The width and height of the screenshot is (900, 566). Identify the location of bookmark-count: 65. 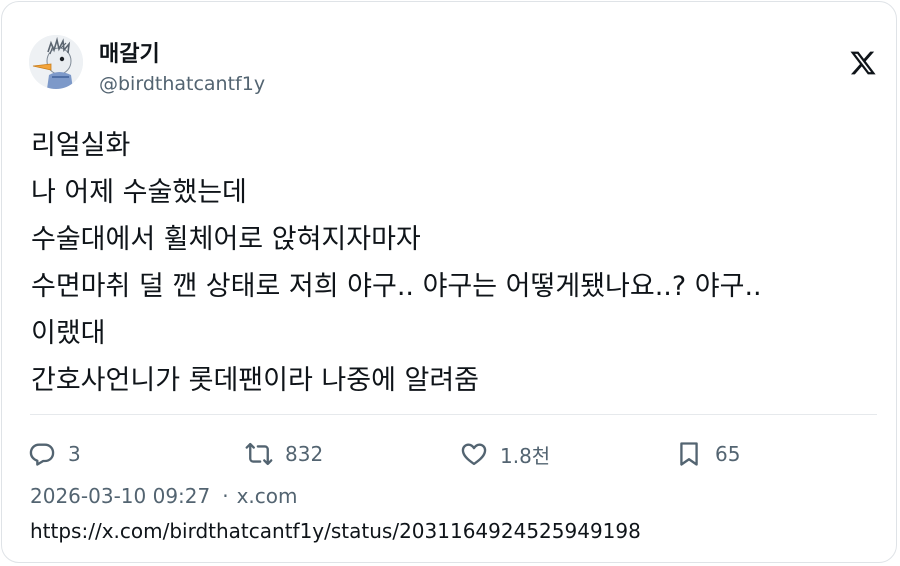
(728, 454).